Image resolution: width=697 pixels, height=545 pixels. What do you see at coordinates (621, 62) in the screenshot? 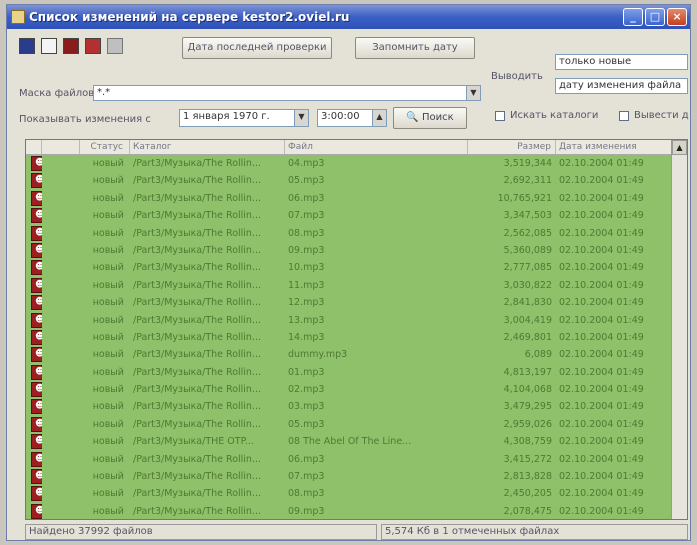
I see `output-only-new-select: только новые` at bounding box center [621, 62].